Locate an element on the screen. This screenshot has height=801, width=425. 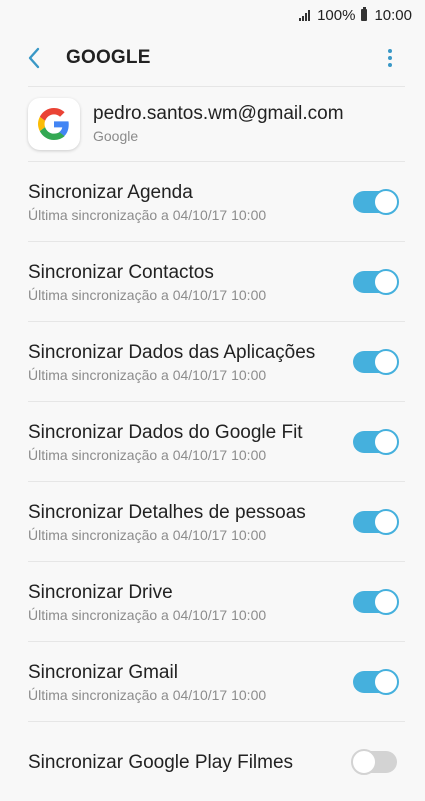
sync-item-title: Sincronizar Contactos is located at coordinates (121, 272).